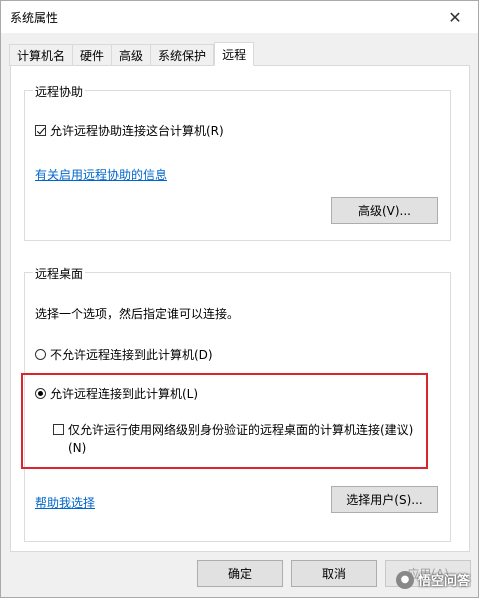  I want to click on help-link-text: 帮助我选择, so click(65, 503).